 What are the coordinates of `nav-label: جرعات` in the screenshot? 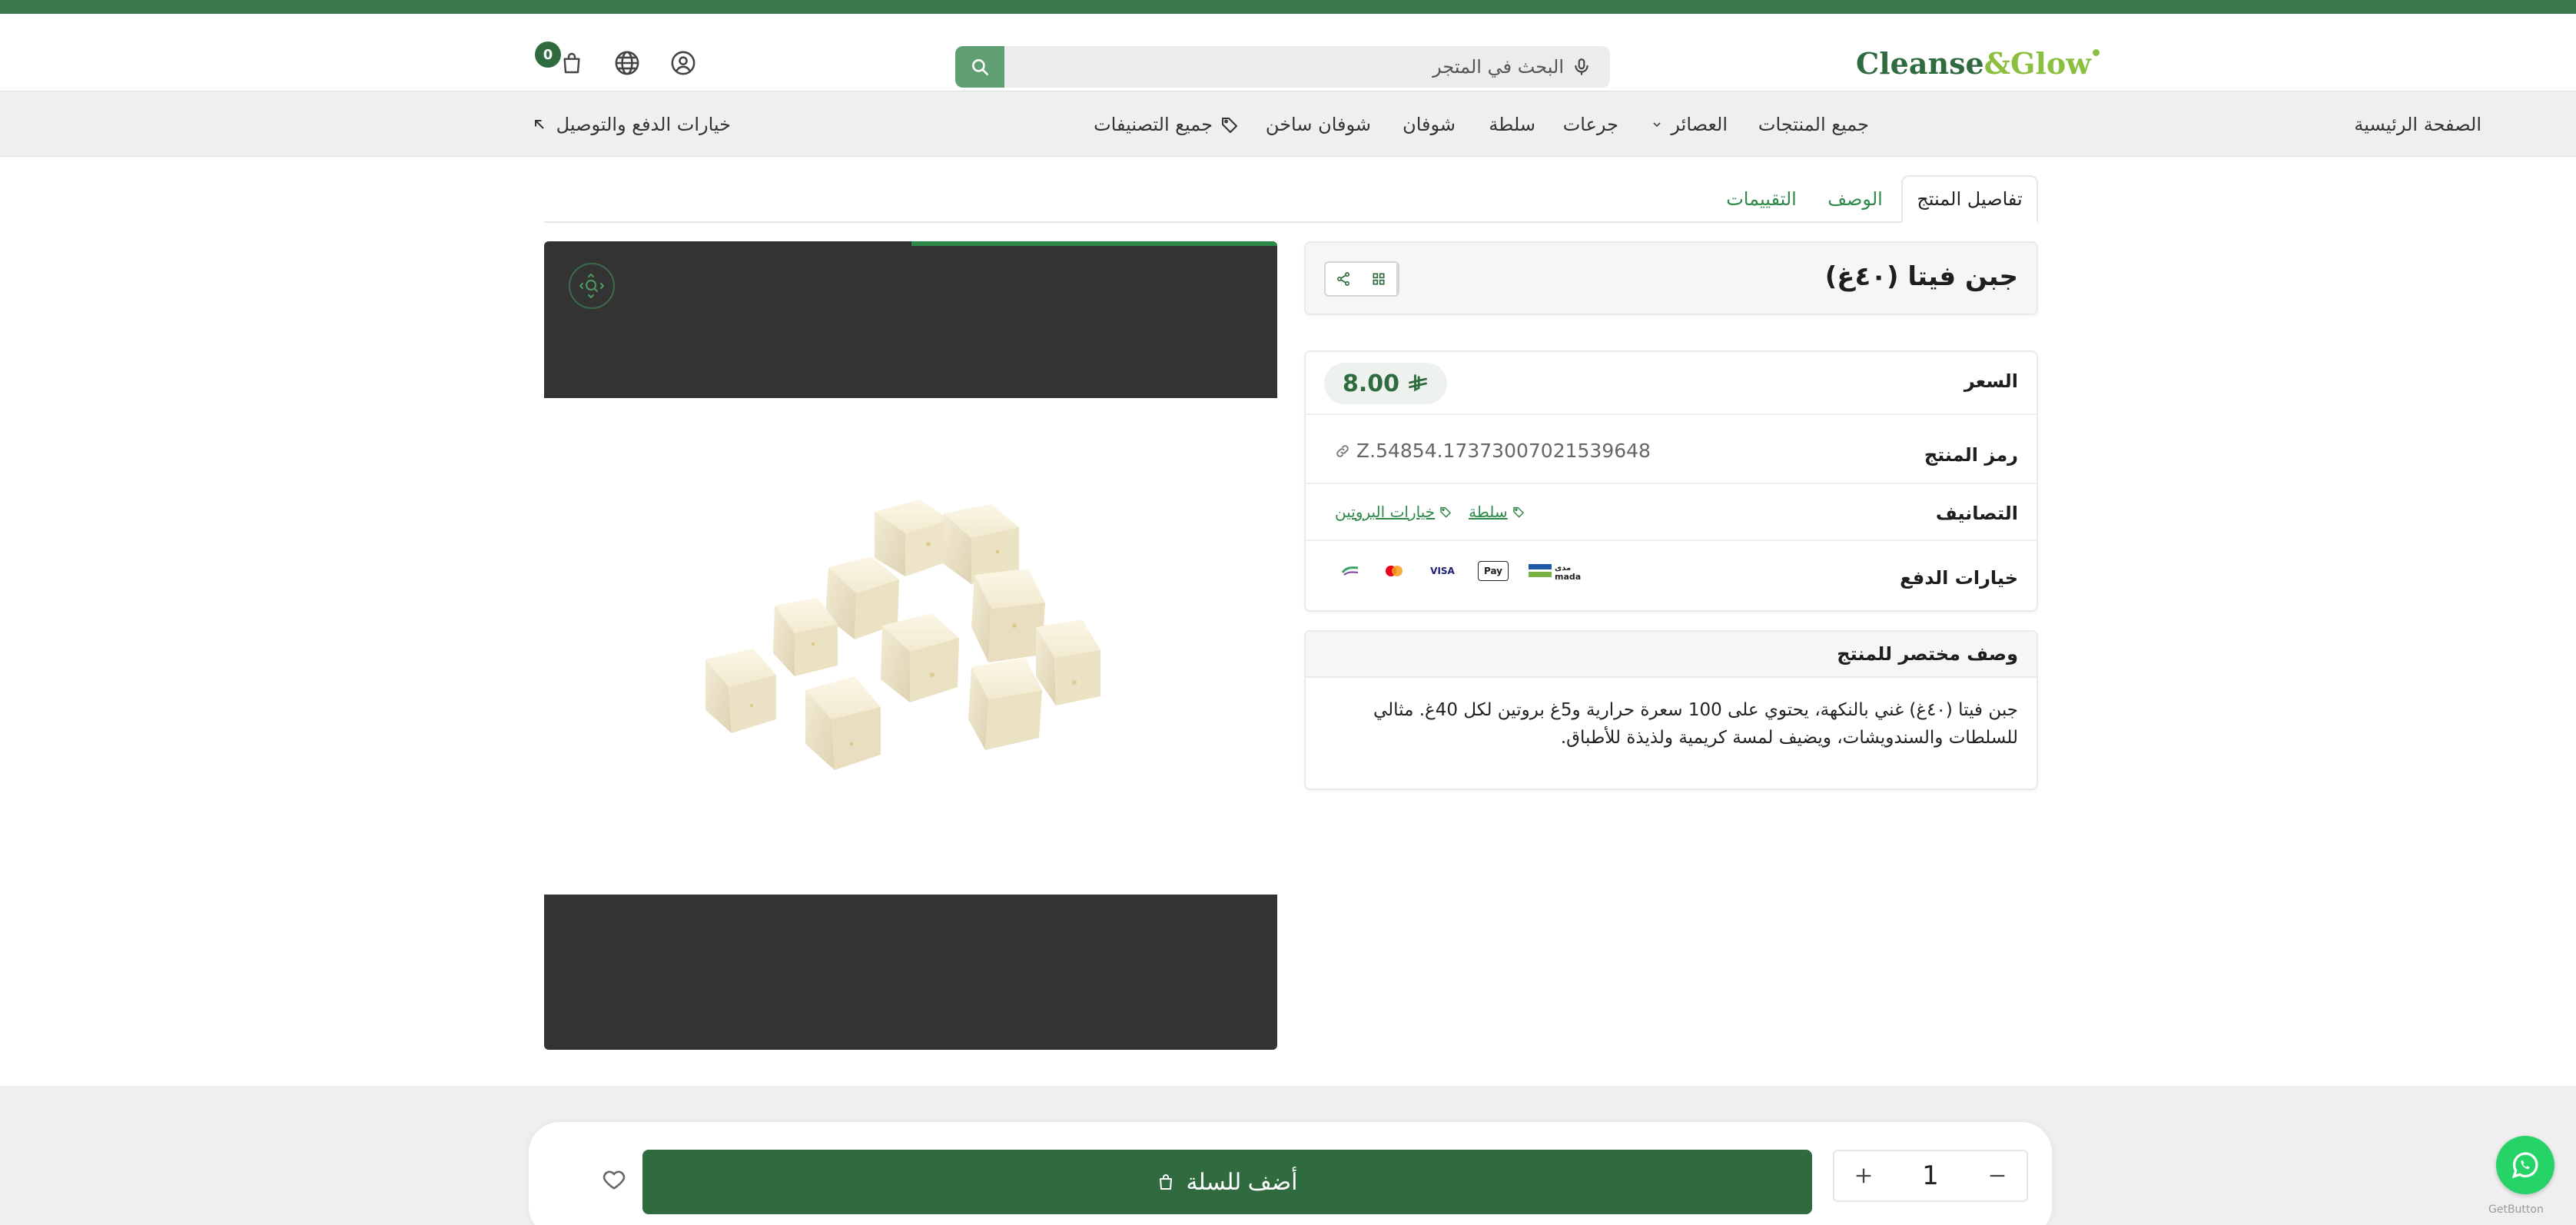 It's located at (1590, 124).